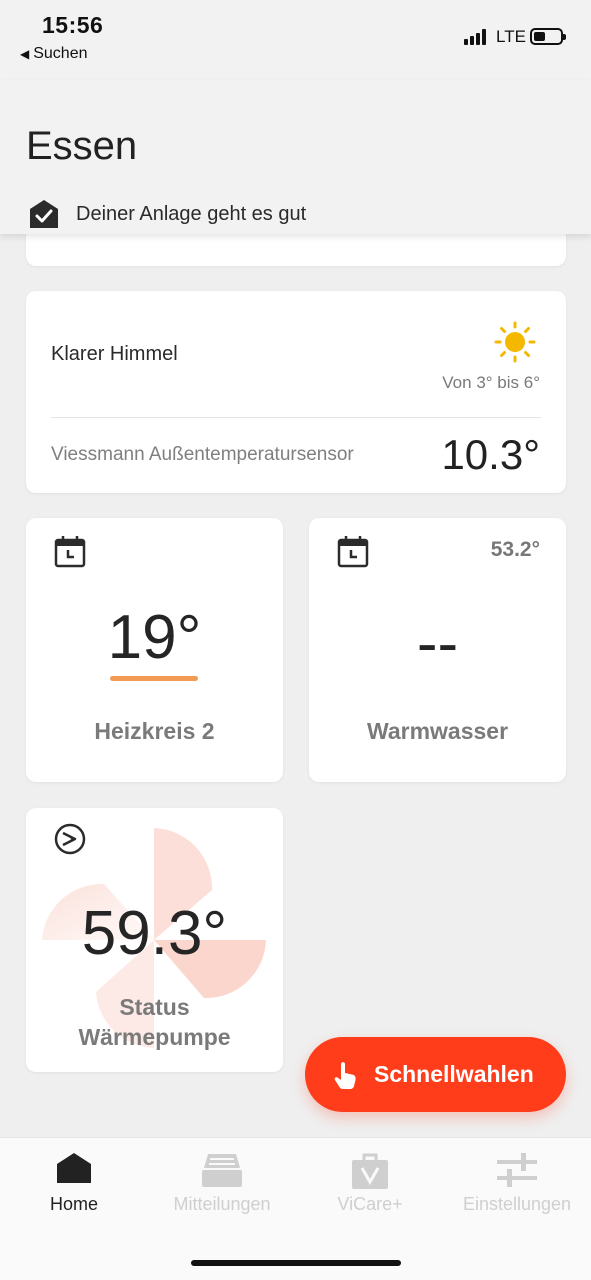 This screenshot has width=591, height=1280. Describe the element at coordinates (490, 454) in the screenshot. I see `outside-temperature: 10.3°` at that location.